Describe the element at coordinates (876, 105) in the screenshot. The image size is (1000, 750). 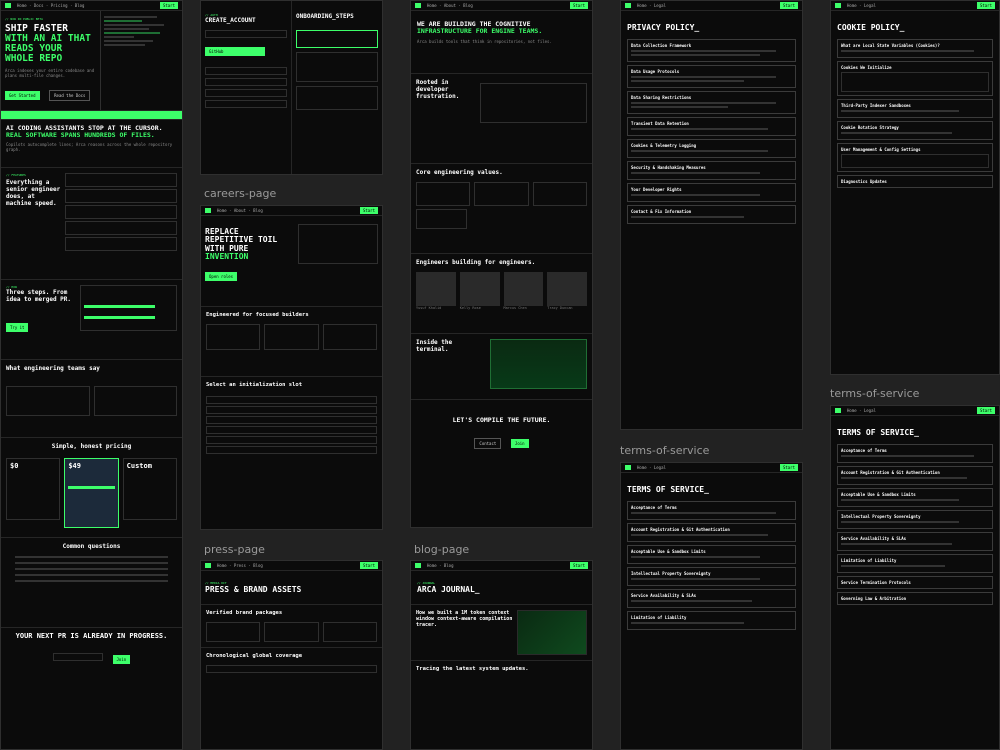
I see `cookie-section-title: Third-Party Indexer Sandboxes` at that location.